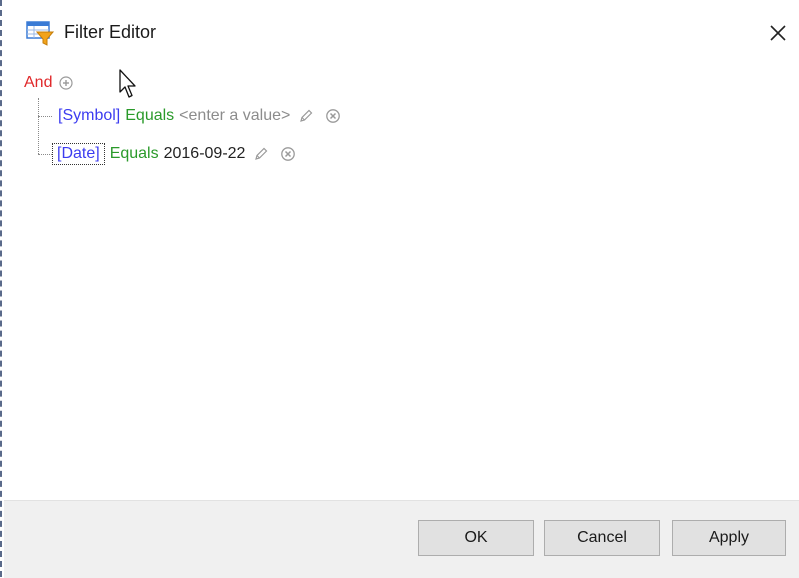  I want to click on condition-field: [Symbol], so click(89, 116).